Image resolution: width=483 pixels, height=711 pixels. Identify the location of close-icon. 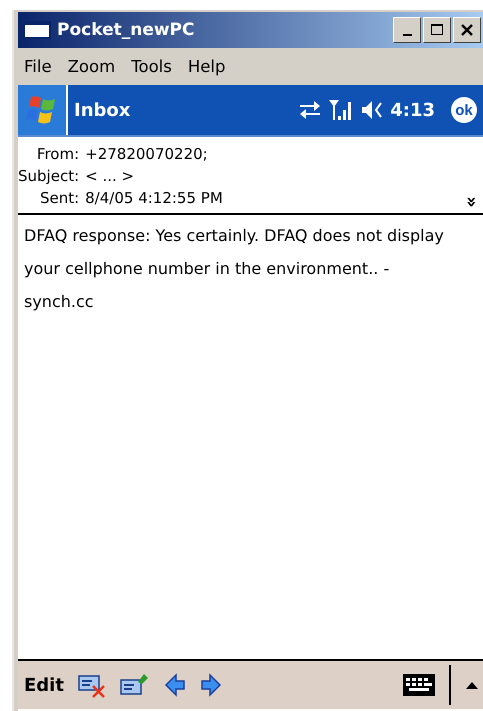
(467, 30).